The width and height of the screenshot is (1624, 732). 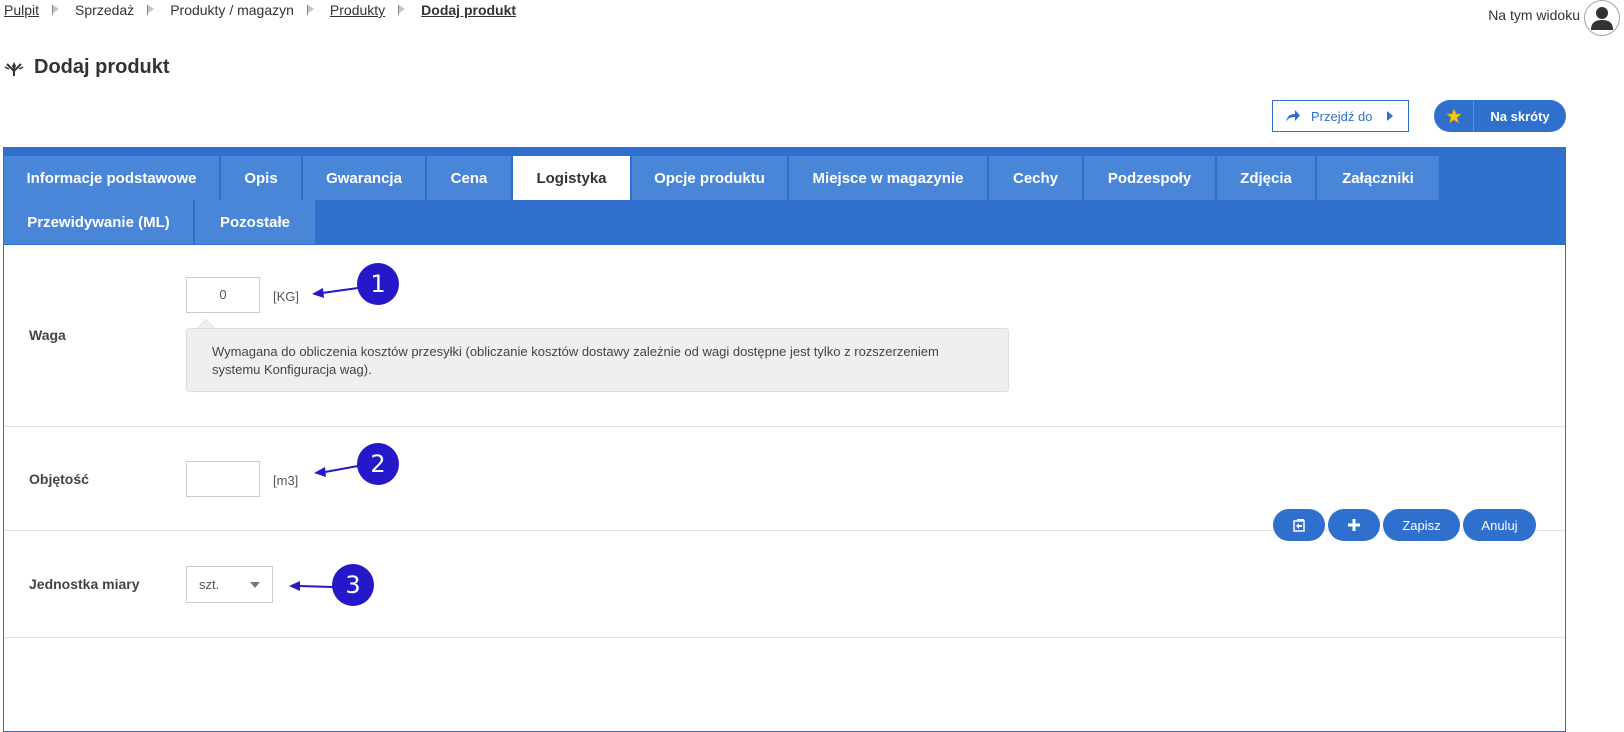 I want to click on weight-label: Waga, so click(x=47, y=335).